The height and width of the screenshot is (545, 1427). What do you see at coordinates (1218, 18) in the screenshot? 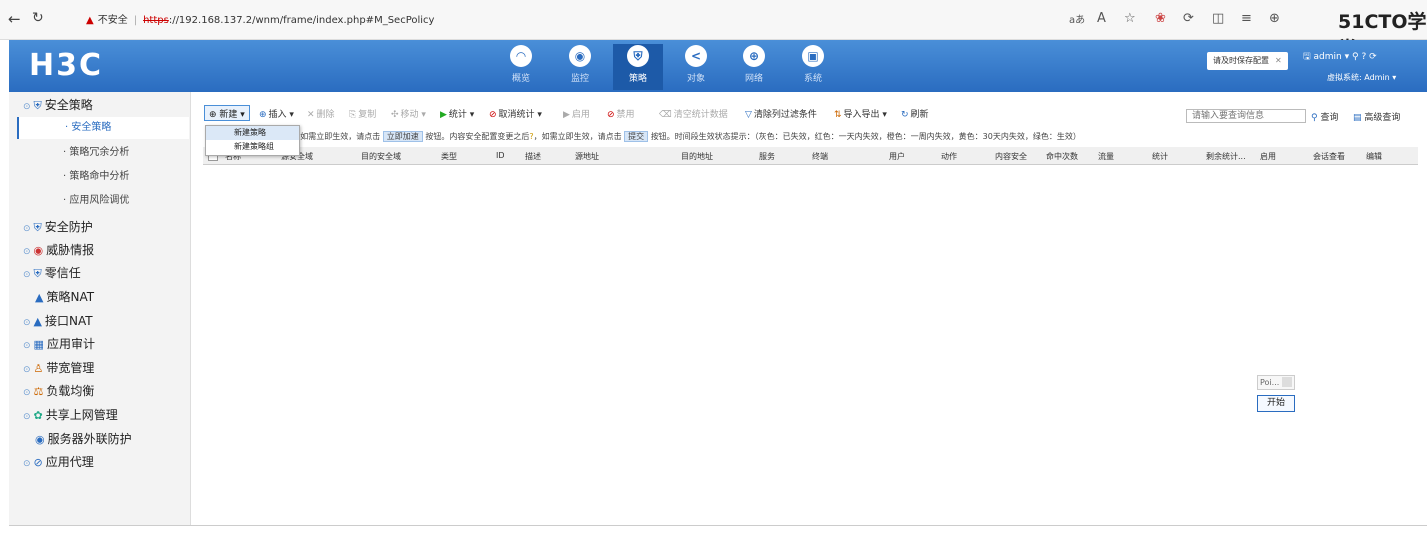
I see `split-screen-icon: ◫` at bounding box center [1218, 18].